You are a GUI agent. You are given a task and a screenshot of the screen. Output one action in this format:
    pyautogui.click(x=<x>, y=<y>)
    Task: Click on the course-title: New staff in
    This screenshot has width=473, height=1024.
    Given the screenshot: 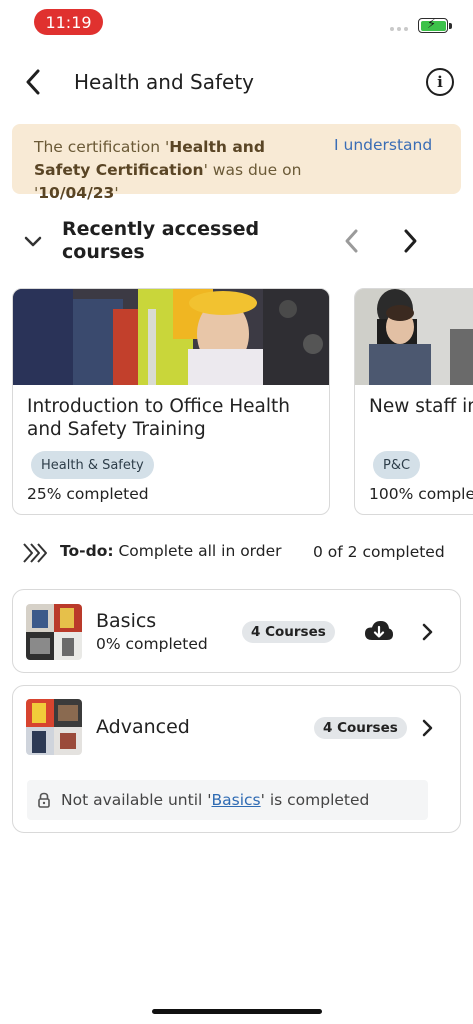 What is the action you would take?
    pyautogui.click(x=421, y=406)
    